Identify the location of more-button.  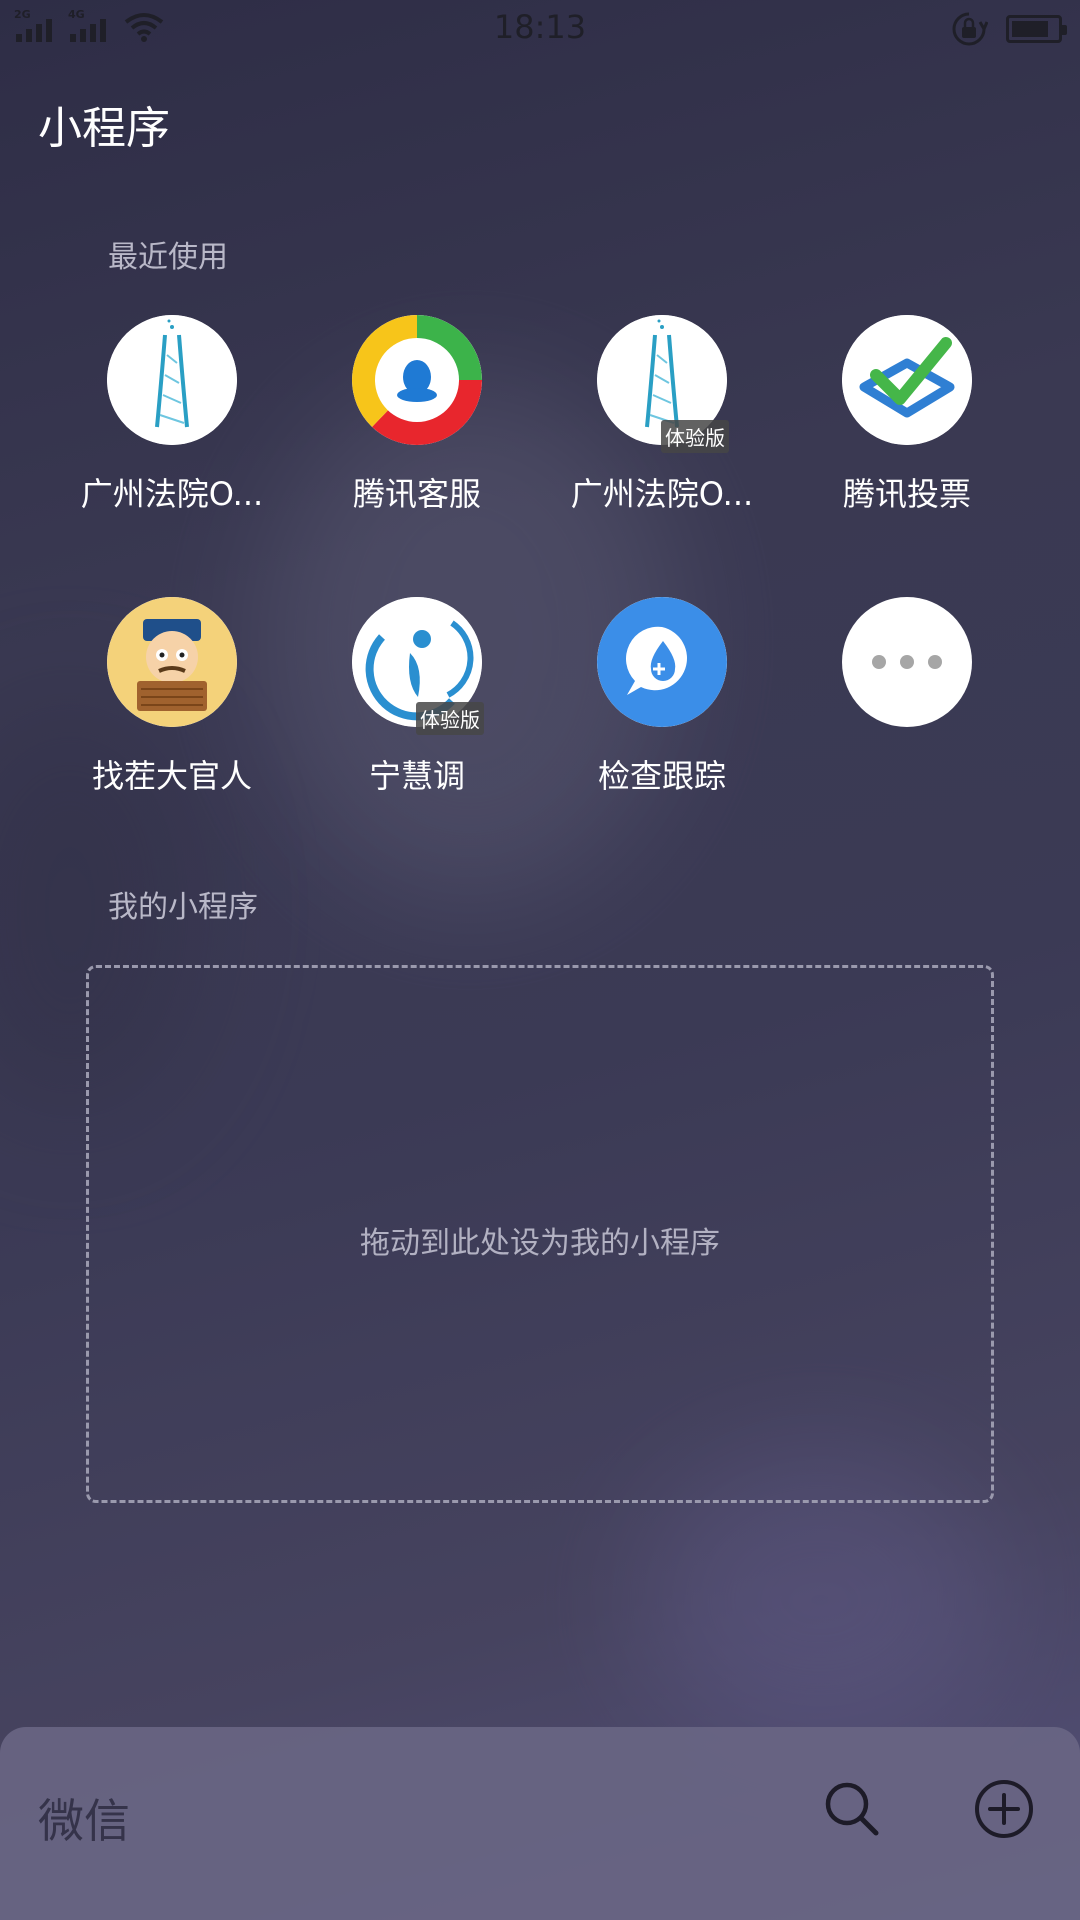
(907, 674).